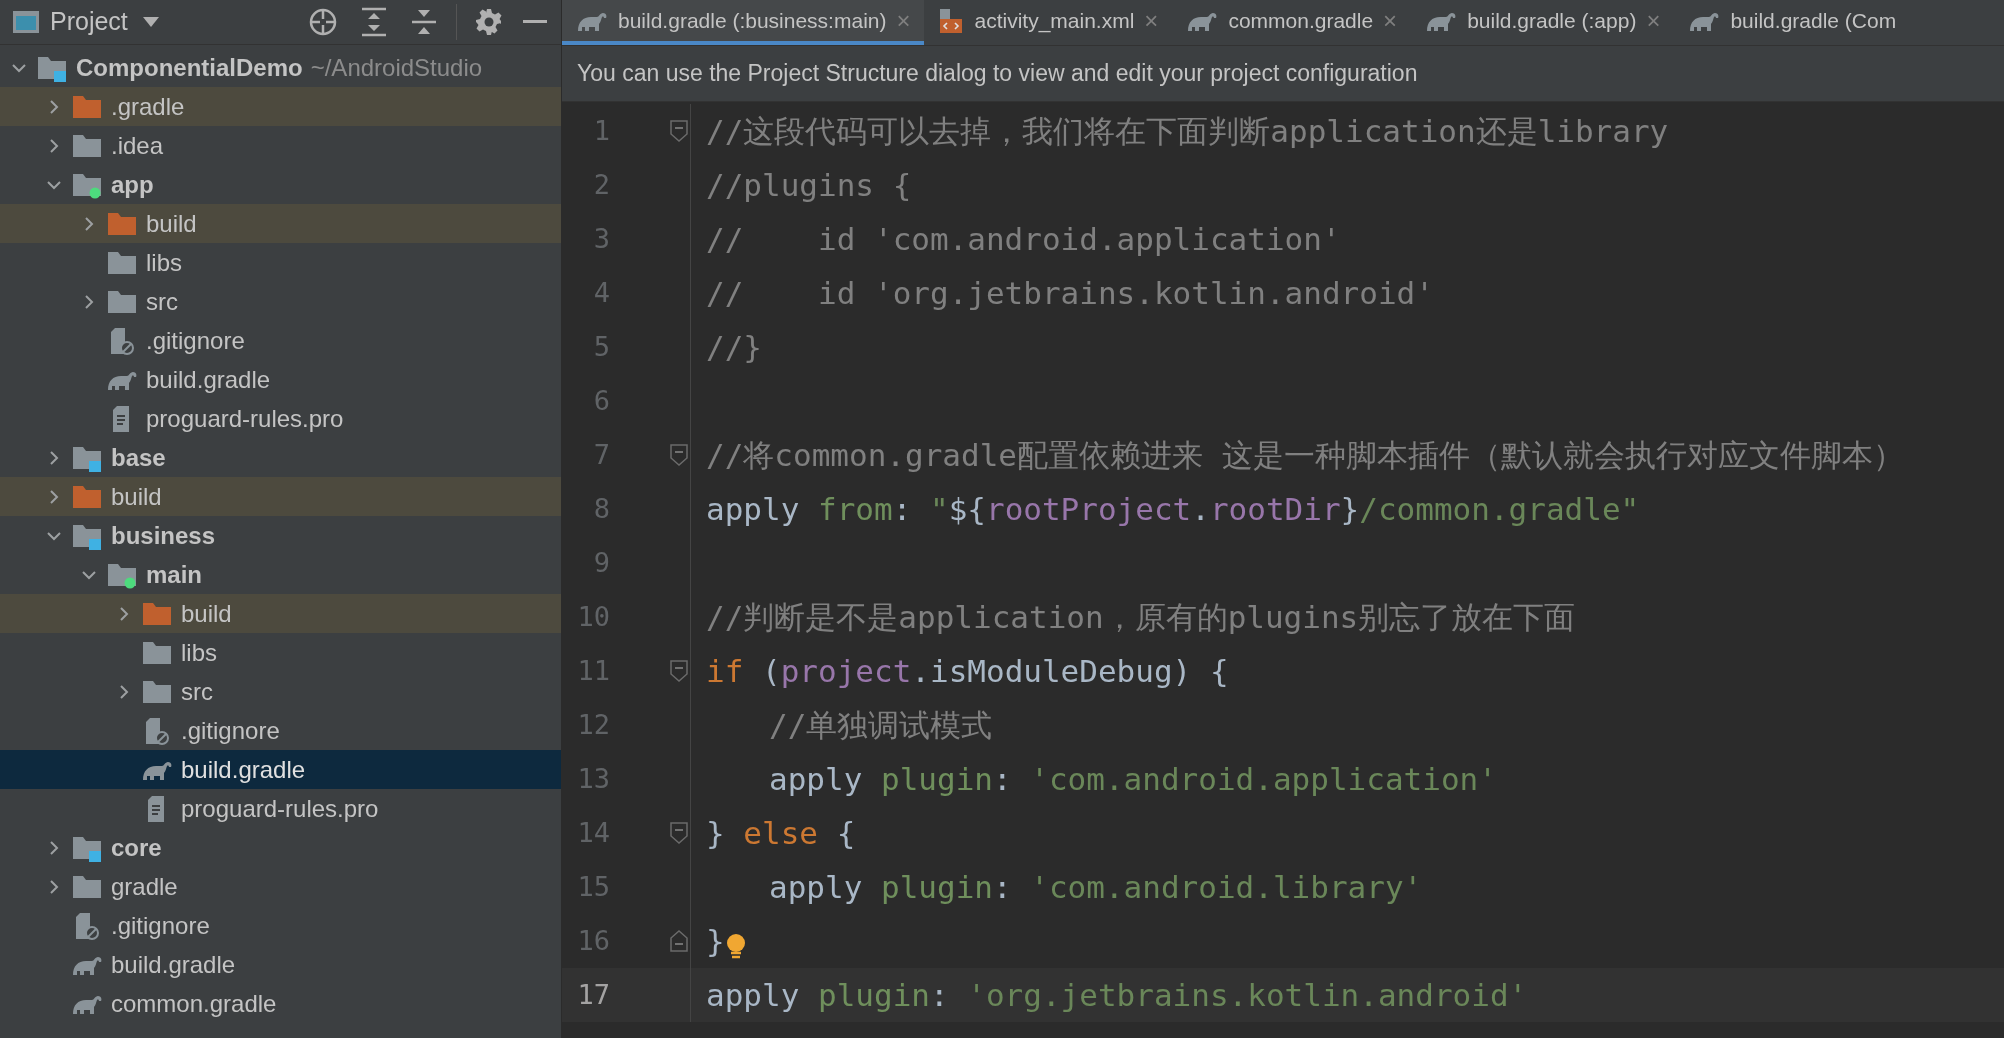 The height and width of the screenshot is (1038, 2004). Describe the element at coordinates (809, 185) in the screenshot. I see `code-line: //plugins {` at that location.